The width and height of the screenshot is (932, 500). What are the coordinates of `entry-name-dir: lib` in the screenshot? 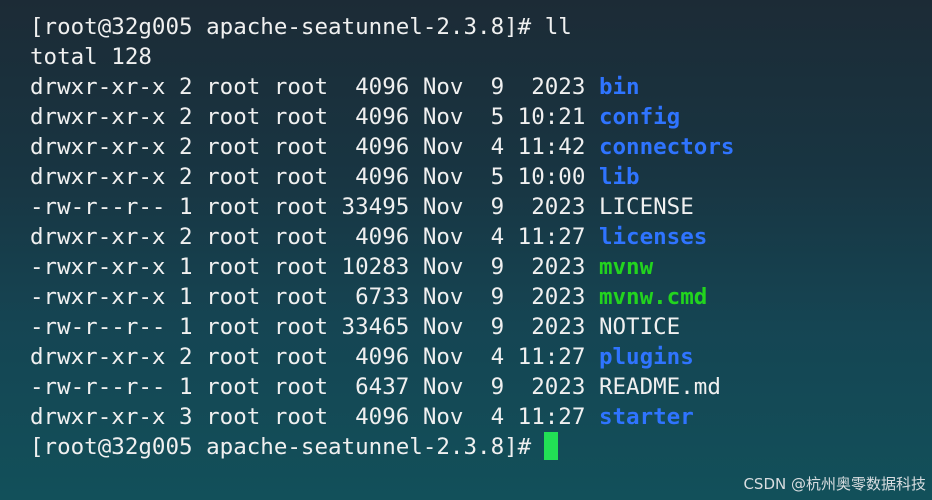 It's located at (619, 177).